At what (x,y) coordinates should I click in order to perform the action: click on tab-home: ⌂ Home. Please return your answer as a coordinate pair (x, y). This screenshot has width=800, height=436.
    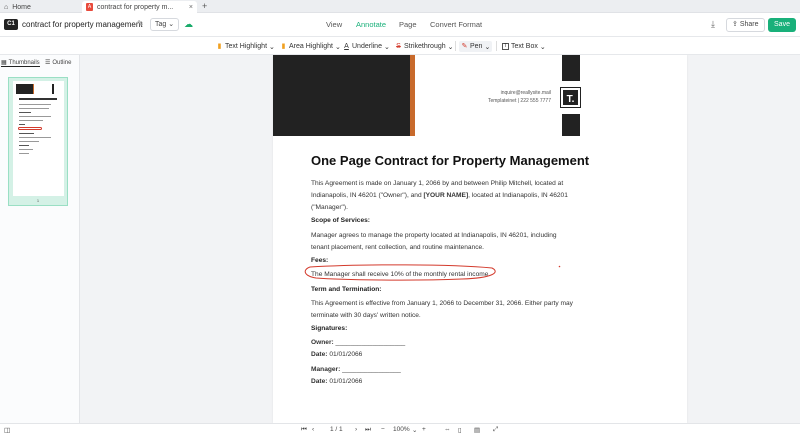
    Looking at the image, I should click on (40, 7).